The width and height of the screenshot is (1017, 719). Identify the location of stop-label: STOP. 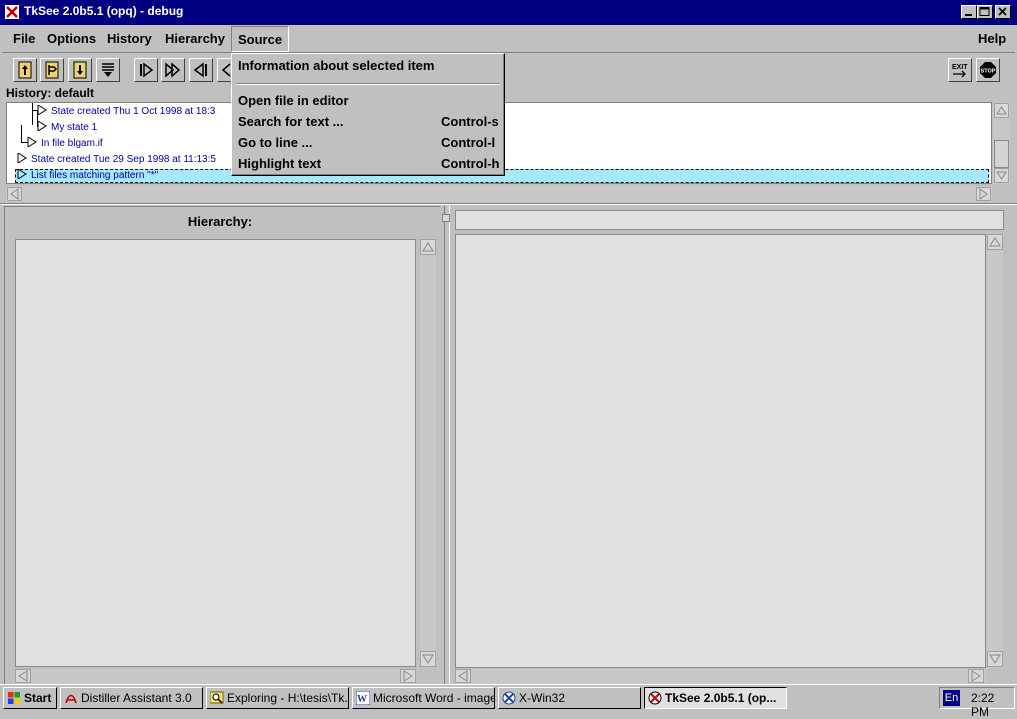
(988, 72).